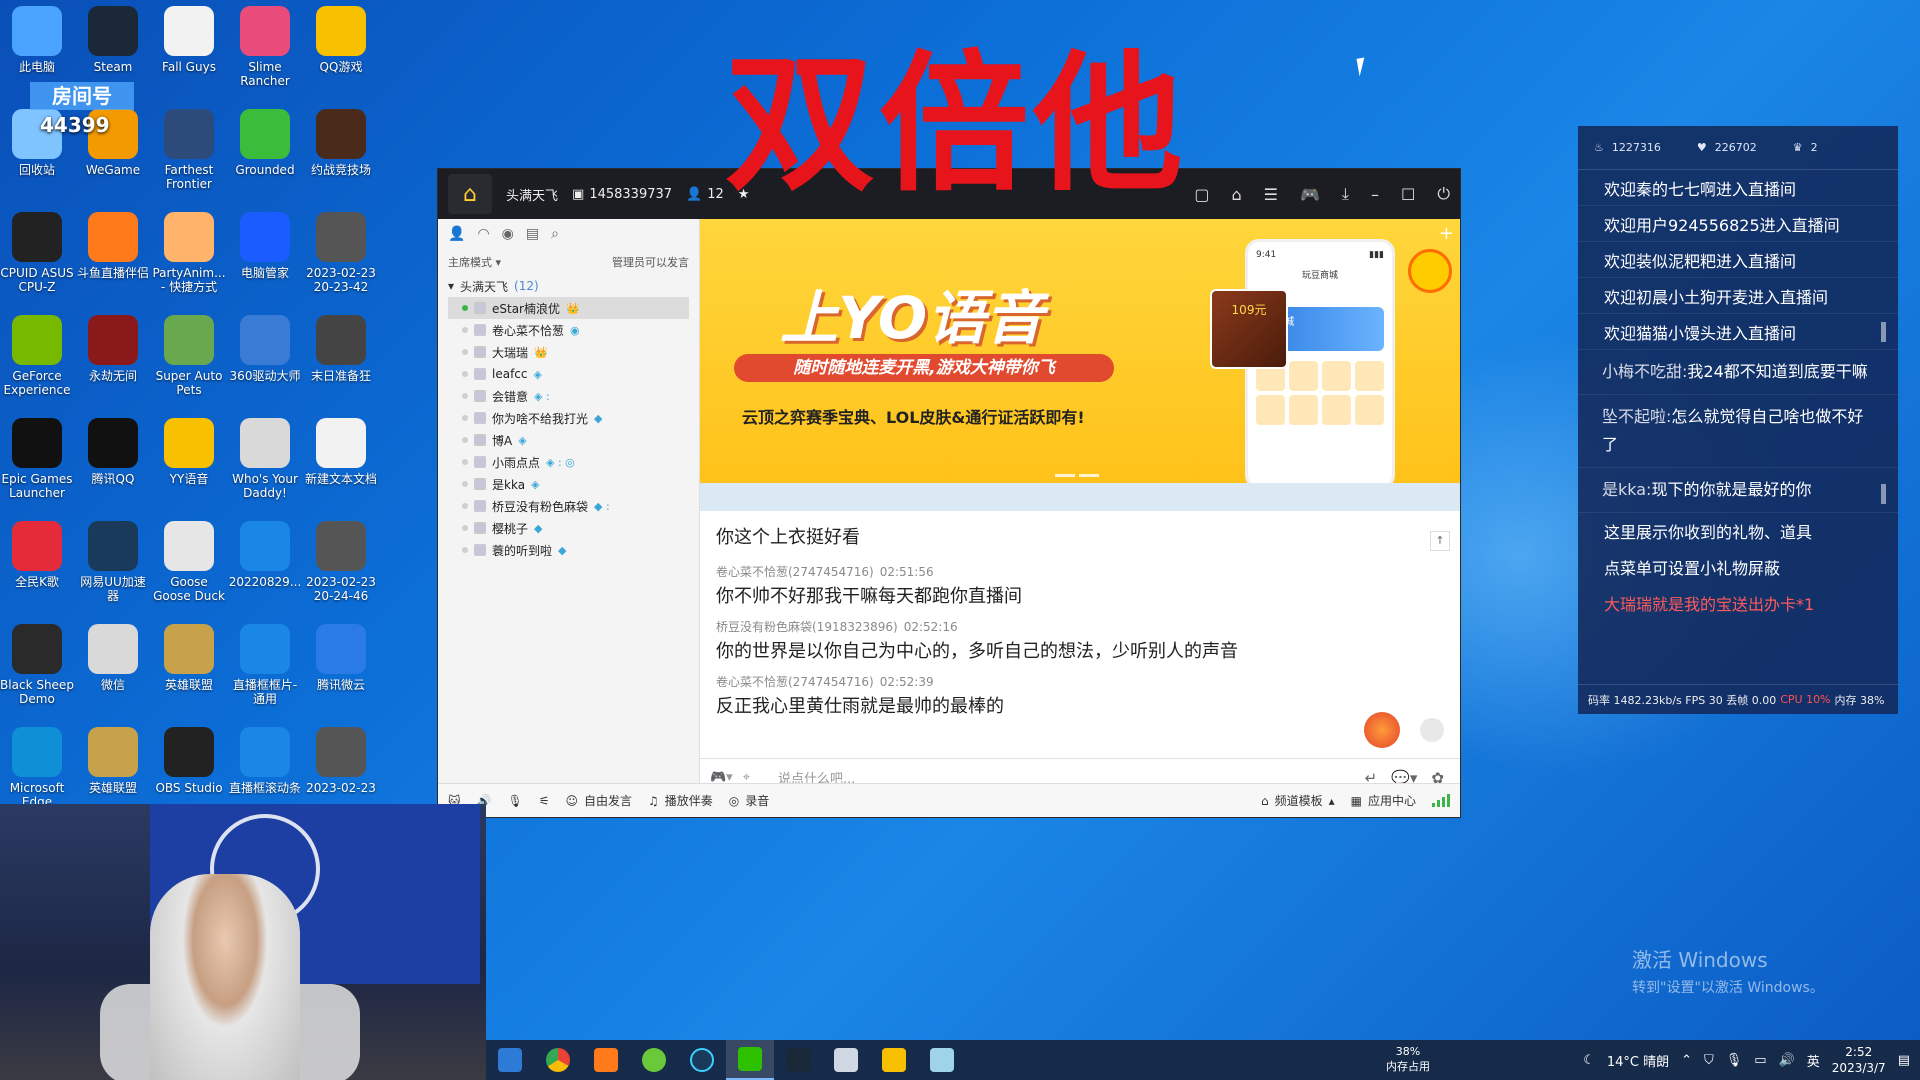 The height and width of the screenshot is (1080, 1920). Describe the element at coordinates (508, 234) in the screenshot. I see `location-icon: ◉` at that location.